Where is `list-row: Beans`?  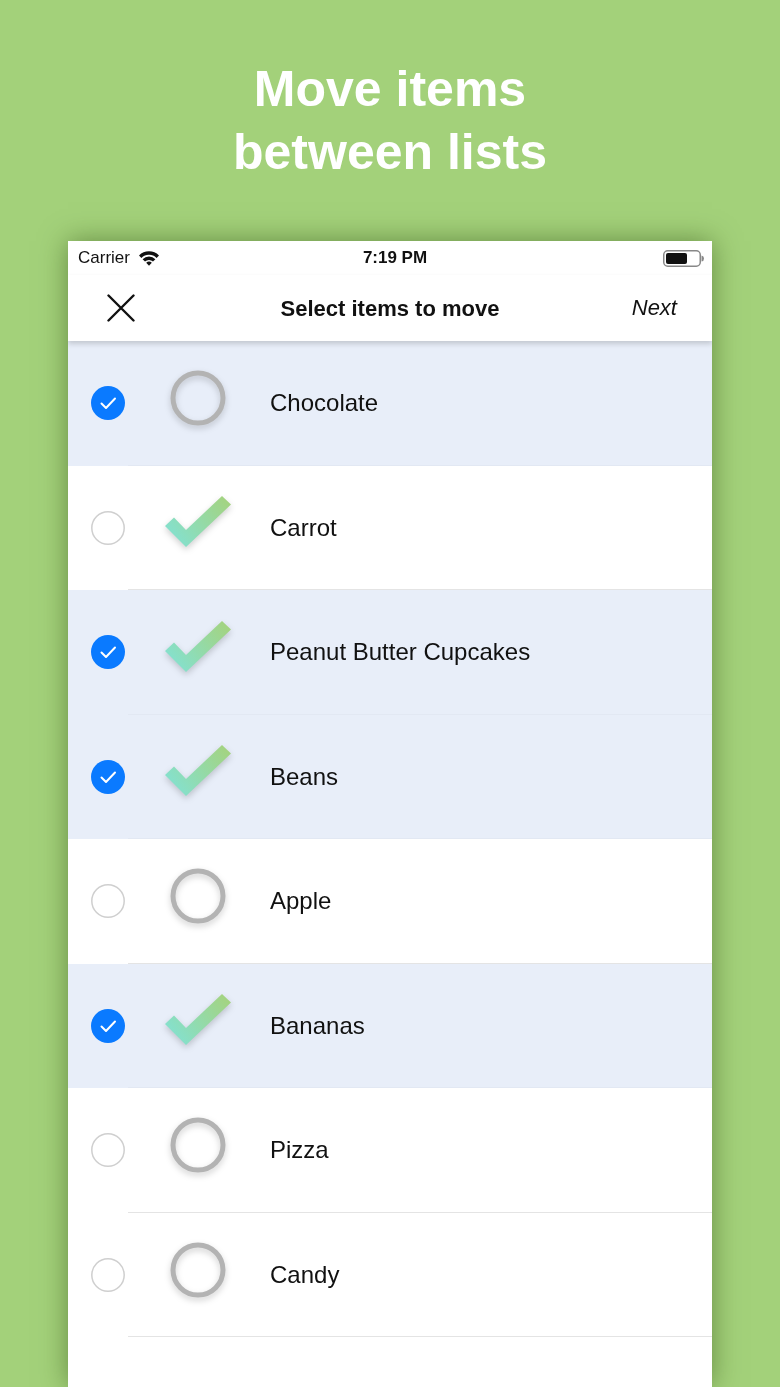
list-row: Beans is located at coordinates (390, 776).